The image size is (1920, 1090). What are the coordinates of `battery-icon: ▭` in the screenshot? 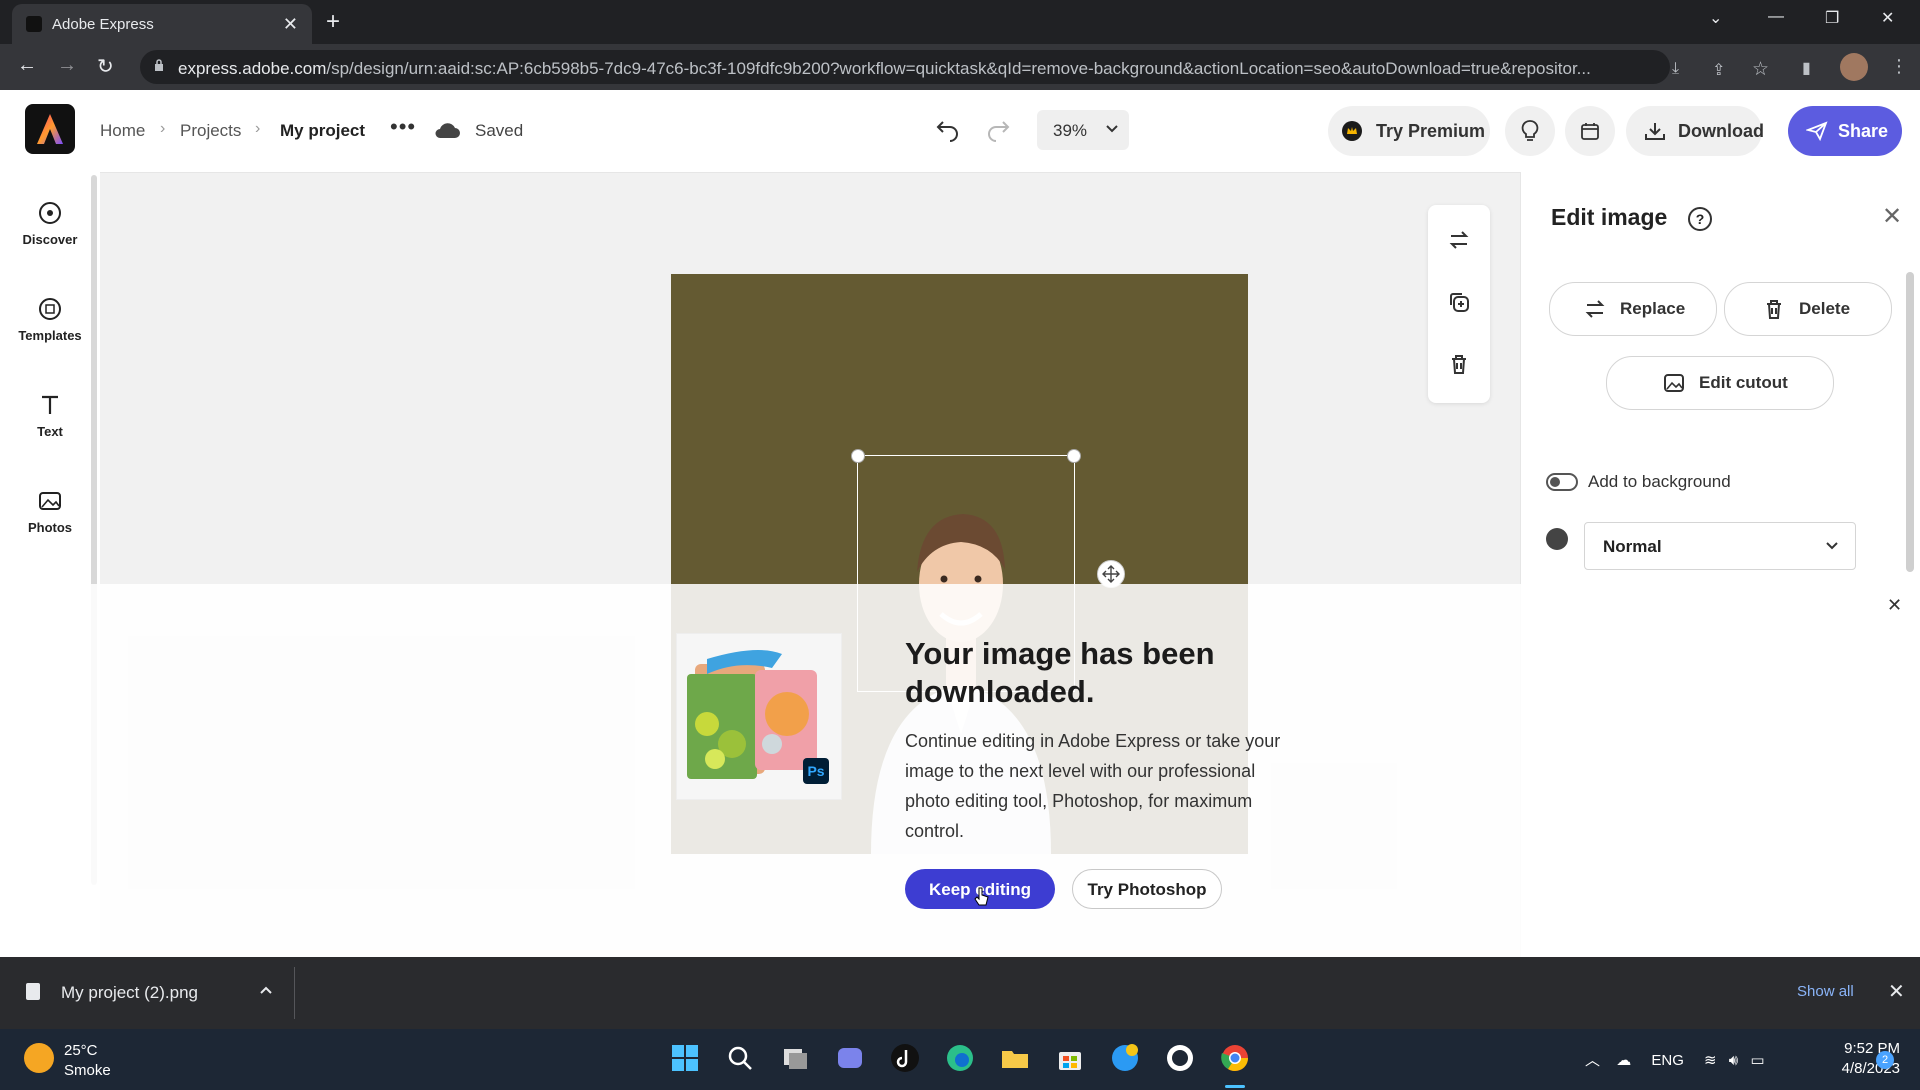 It's located at (1757, 1060).